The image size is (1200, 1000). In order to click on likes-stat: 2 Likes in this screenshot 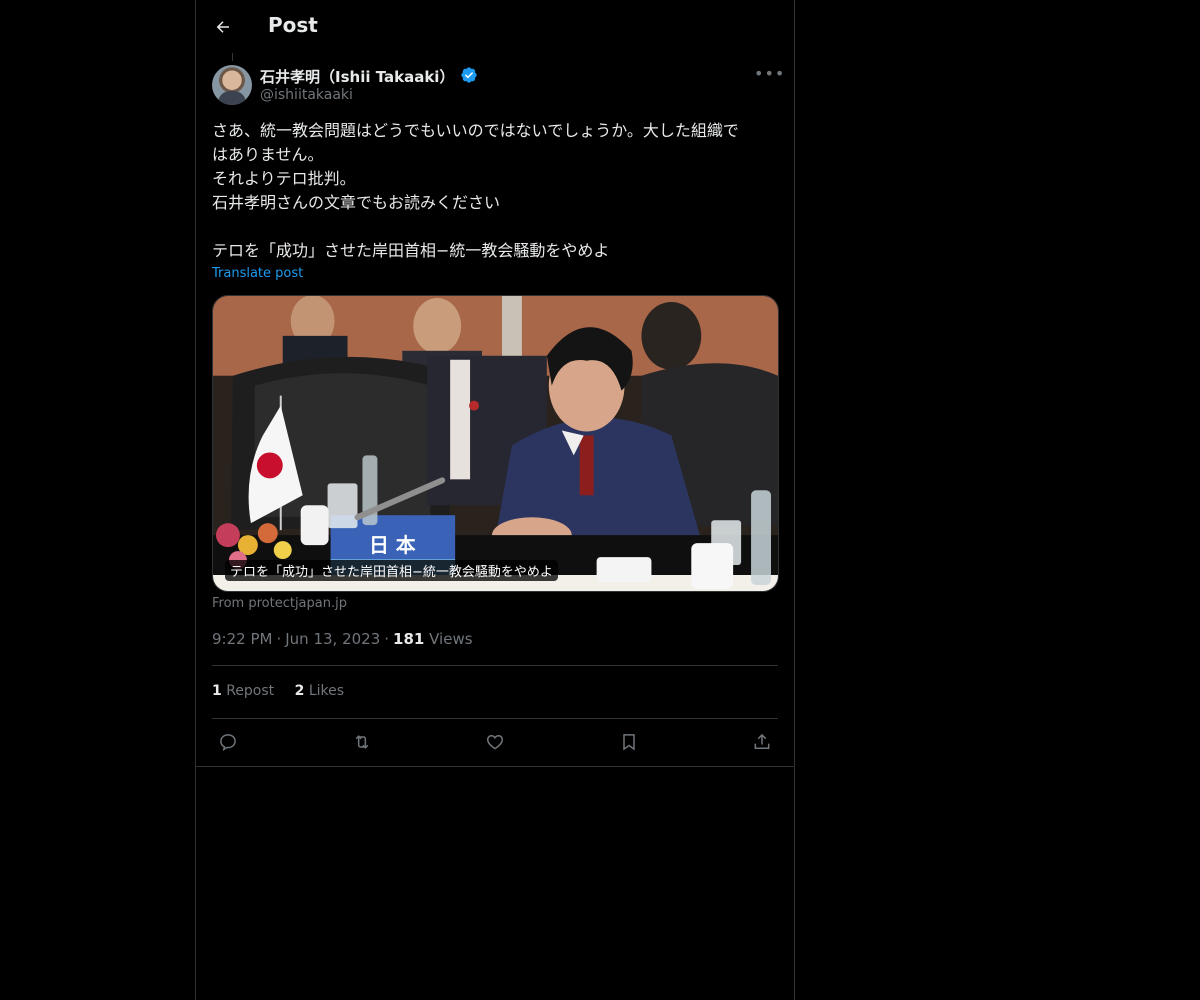, I will do `click(319, 691)`.